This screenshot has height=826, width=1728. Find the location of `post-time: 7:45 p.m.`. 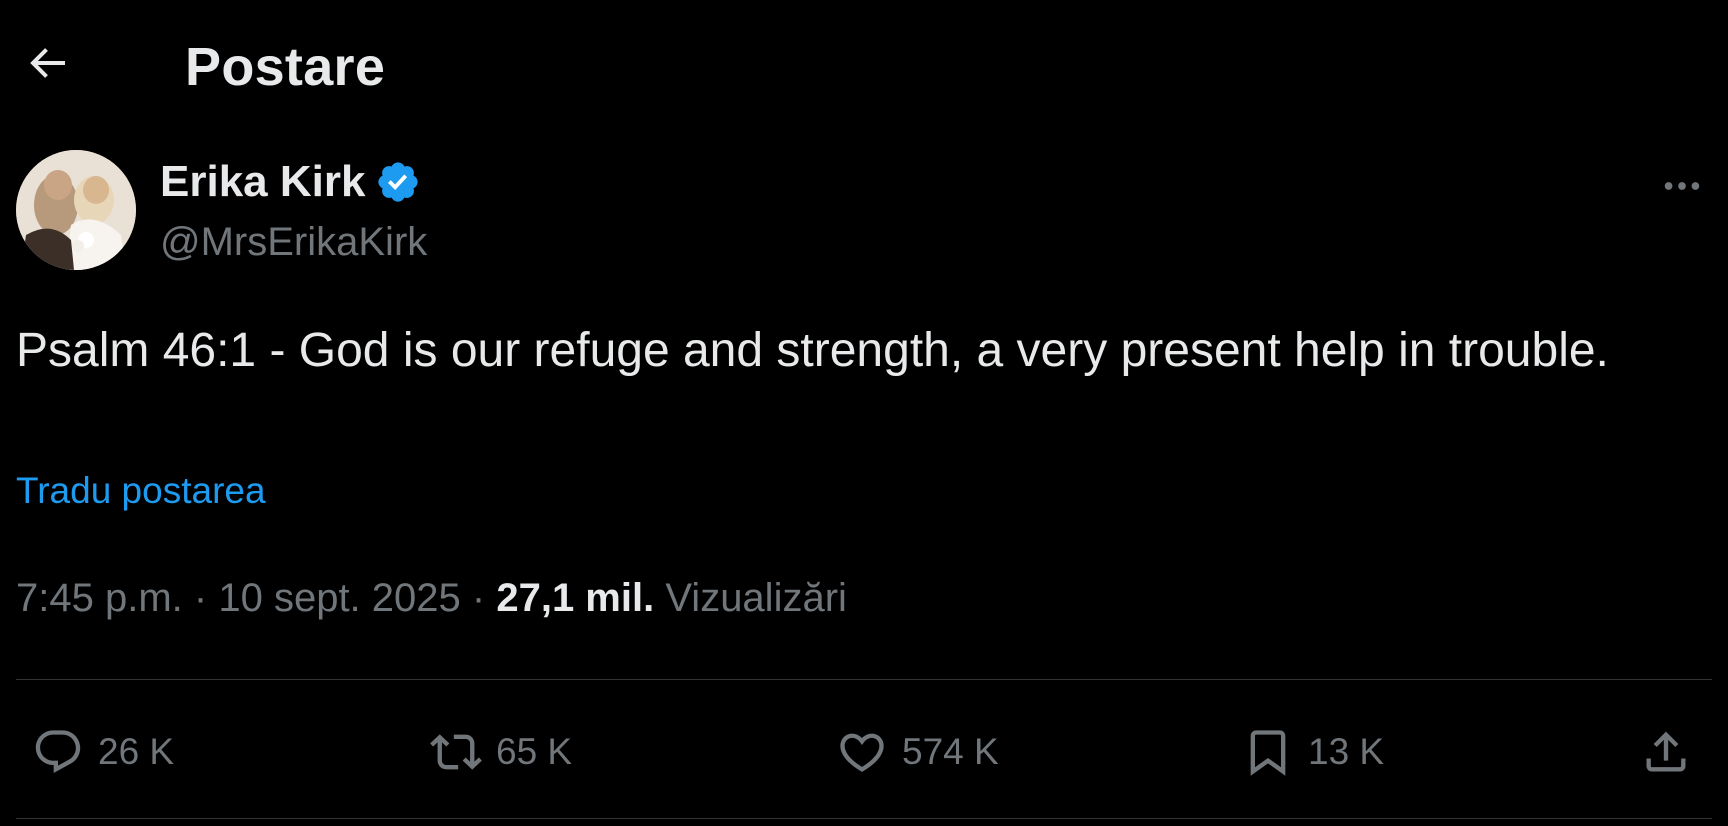

post-time: 7:45 p.m. is located at coordinates (99, 598).